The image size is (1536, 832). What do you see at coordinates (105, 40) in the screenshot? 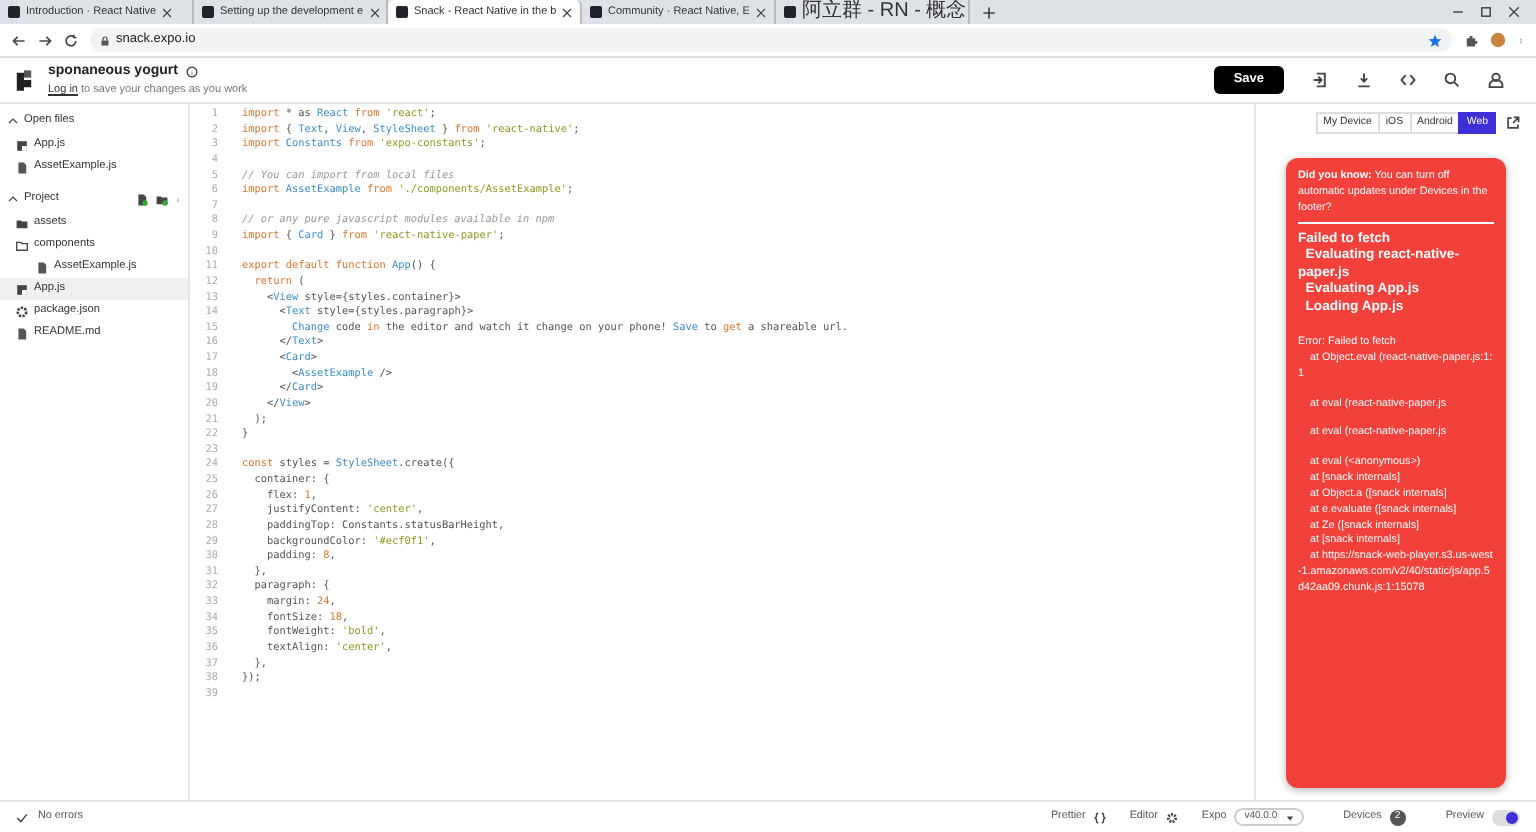
I see `lock-icon` at bounding box center [105, 40].